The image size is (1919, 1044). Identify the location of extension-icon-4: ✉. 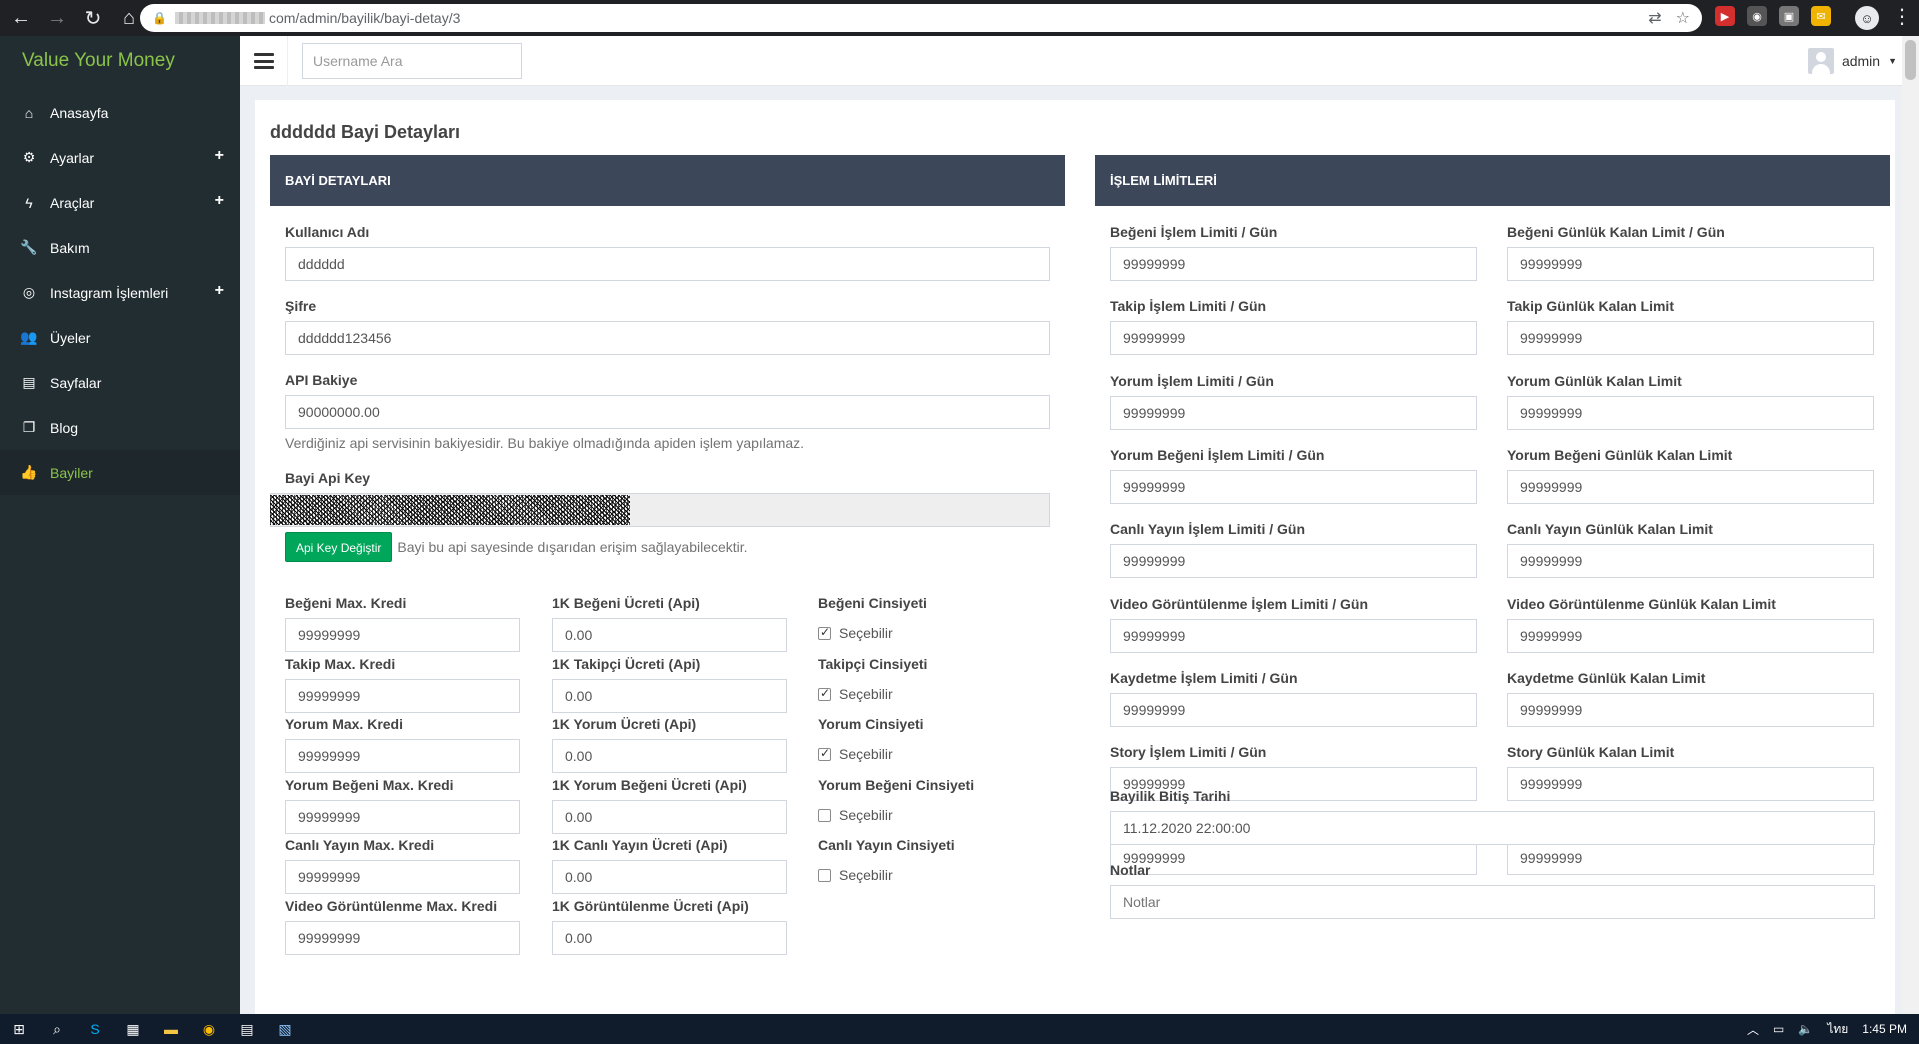
(1821, 16).